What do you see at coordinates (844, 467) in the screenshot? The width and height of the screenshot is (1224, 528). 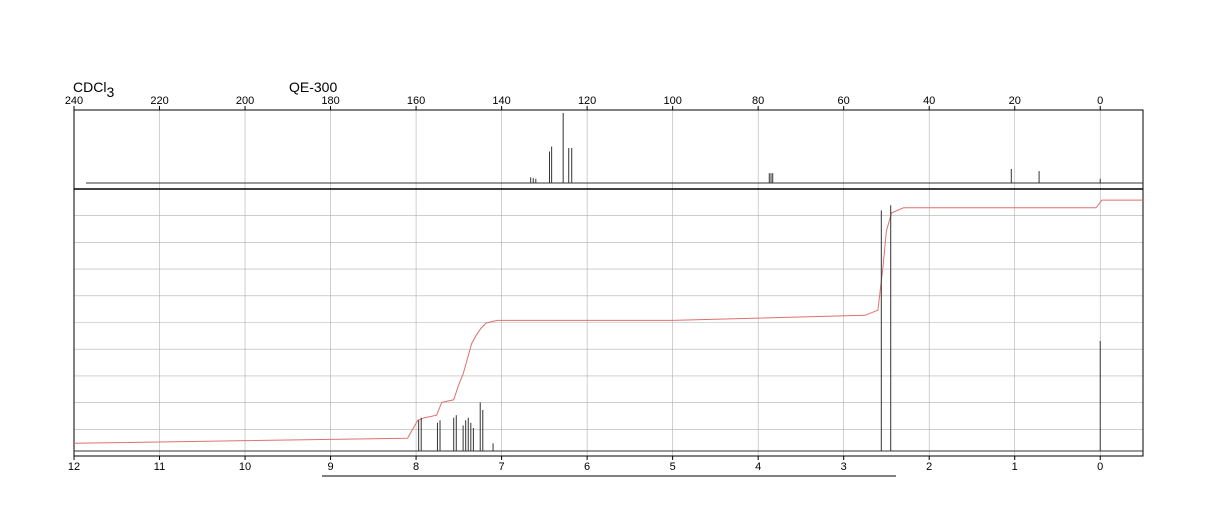 I see `h1-tick-label: 3` at bounding box center [844, 467].